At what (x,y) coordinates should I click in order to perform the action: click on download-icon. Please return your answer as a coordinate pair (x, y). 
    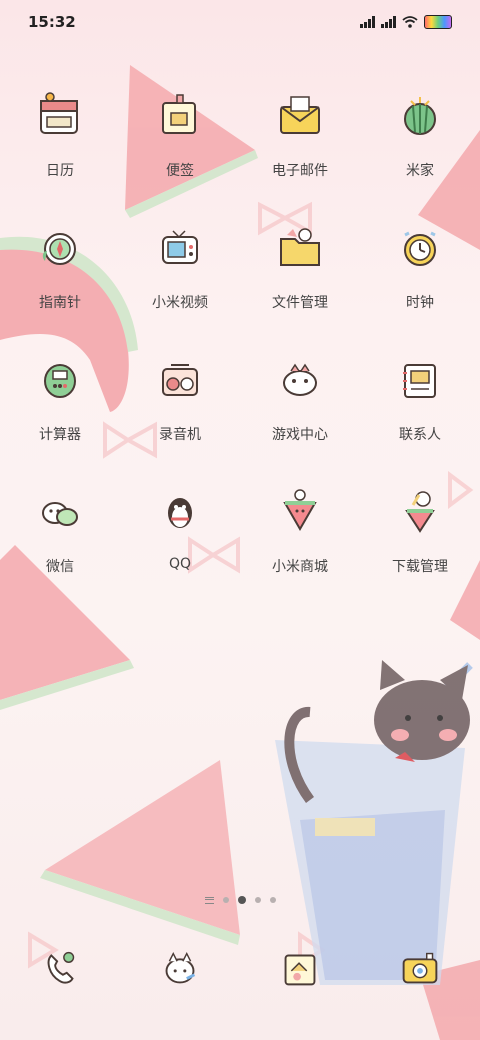
    Looking at the image, I should click on (420, 512).